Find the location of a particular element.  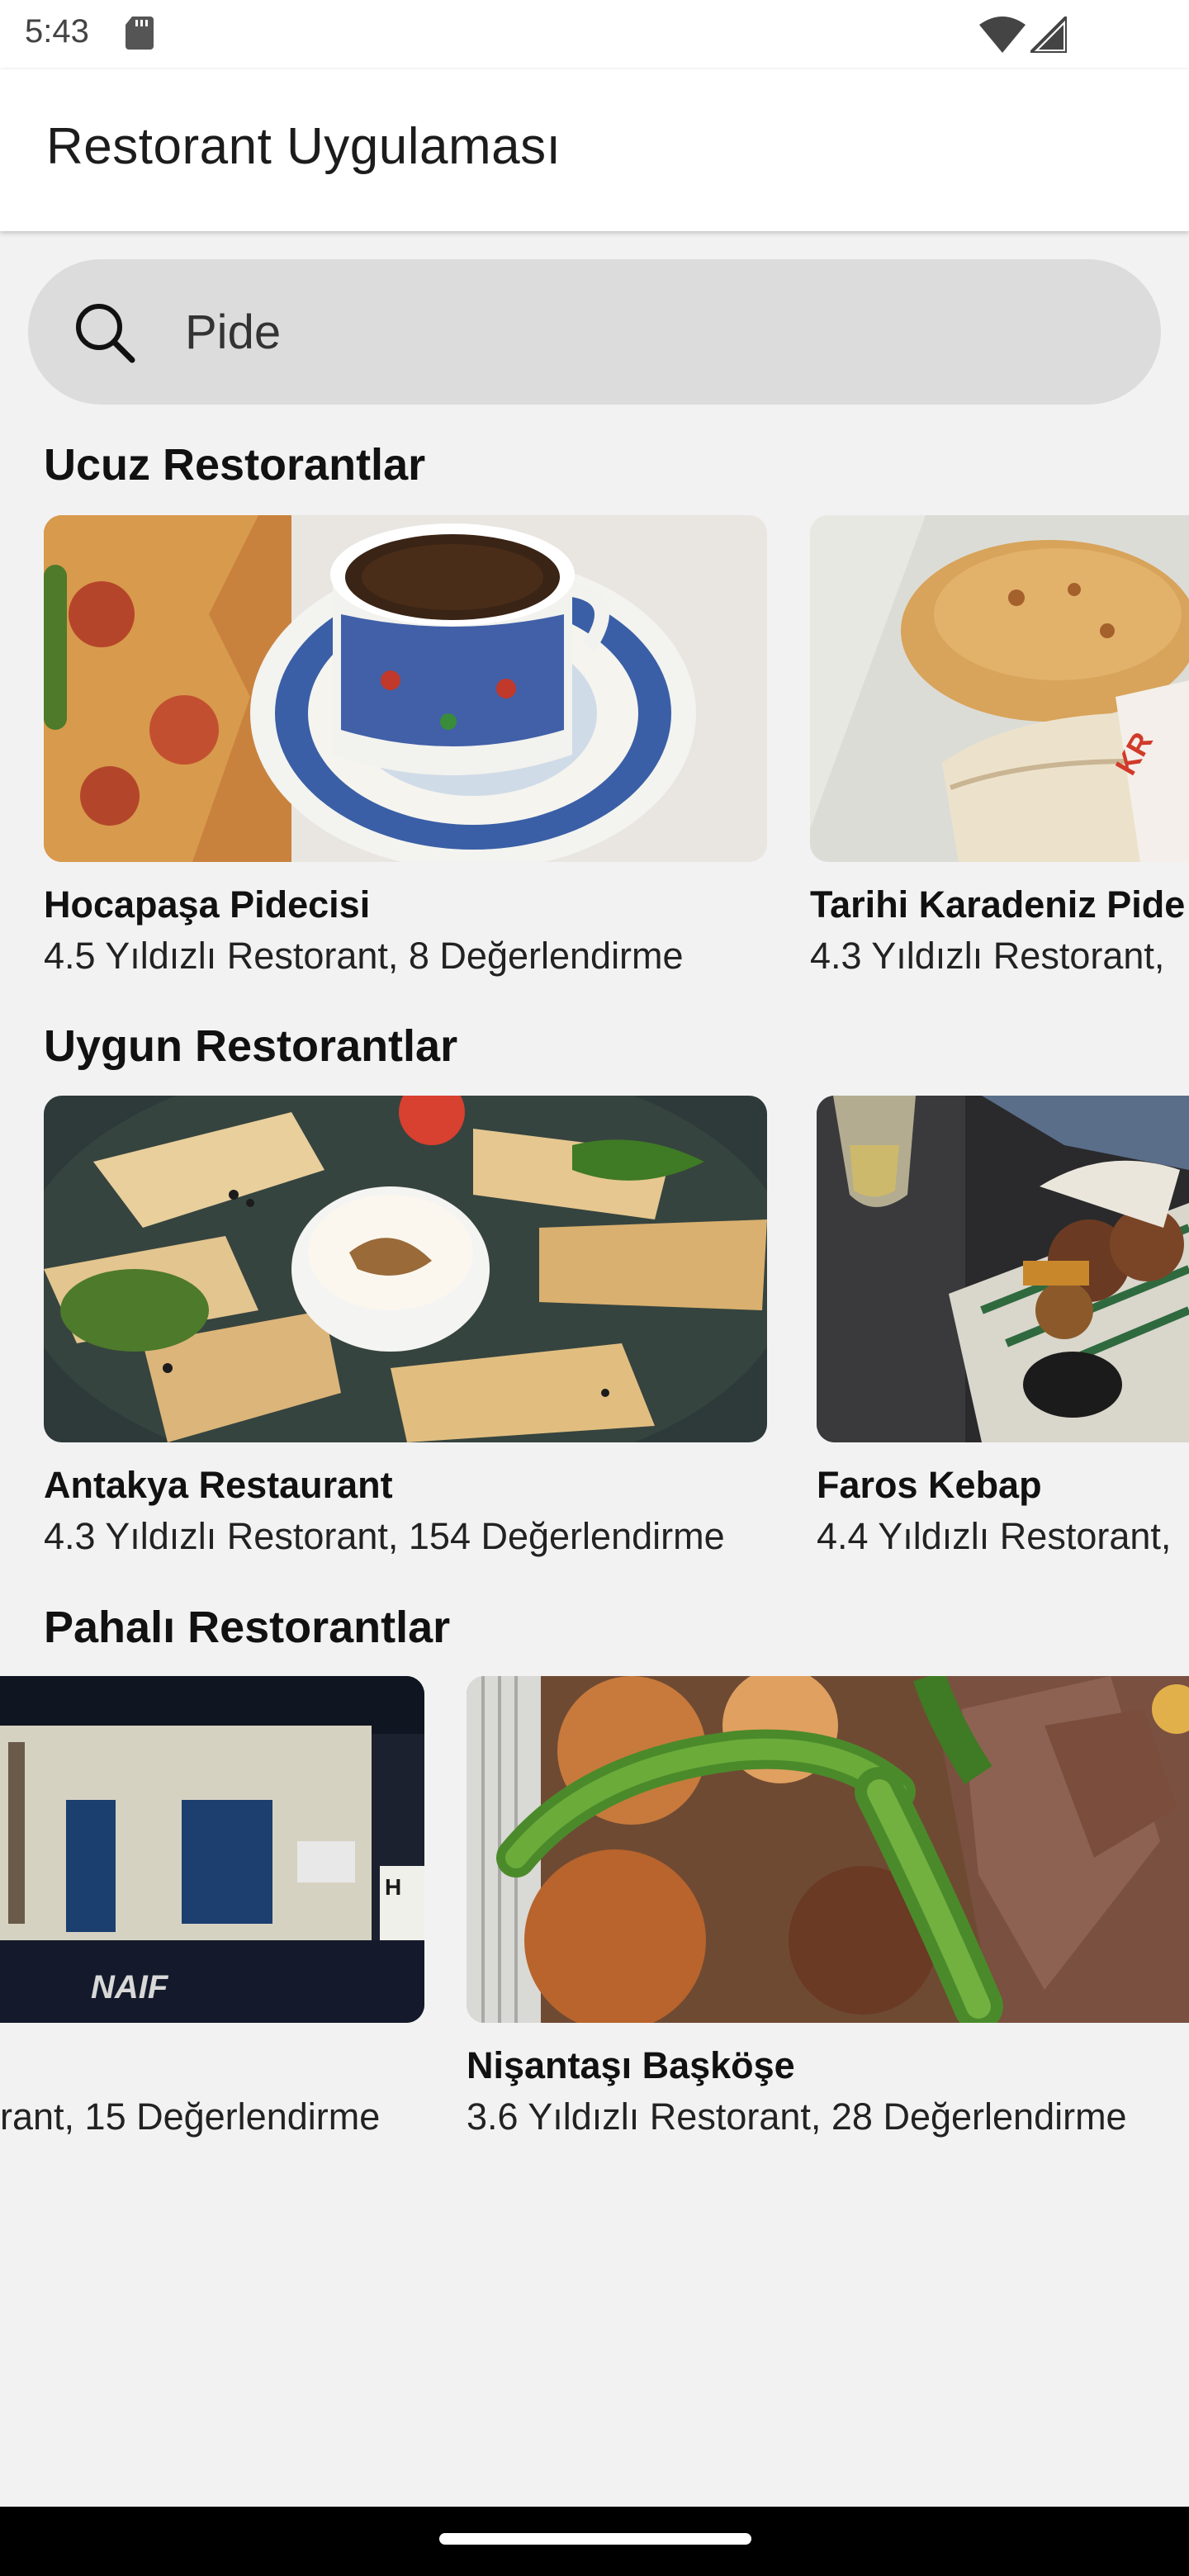

section-title-expensive: Pahalı Restorantlar is located at coordinates (247, 1627).